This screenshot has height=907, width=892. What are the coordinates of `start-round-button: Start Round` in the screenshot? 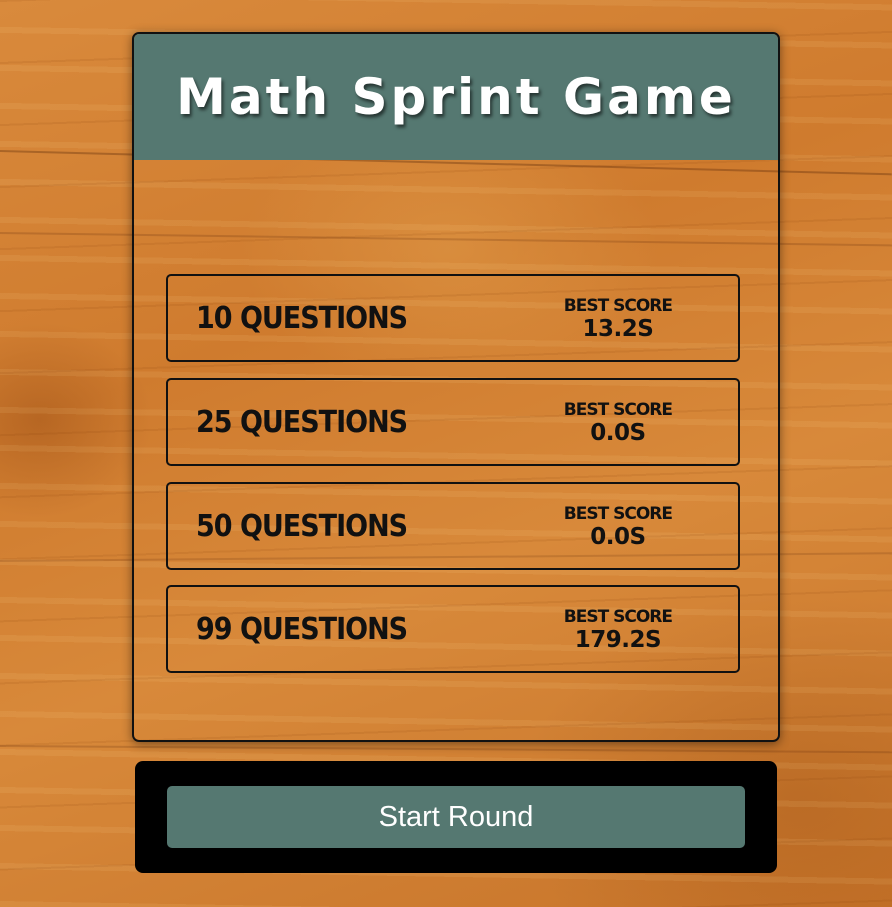 It's located at (456, 817).